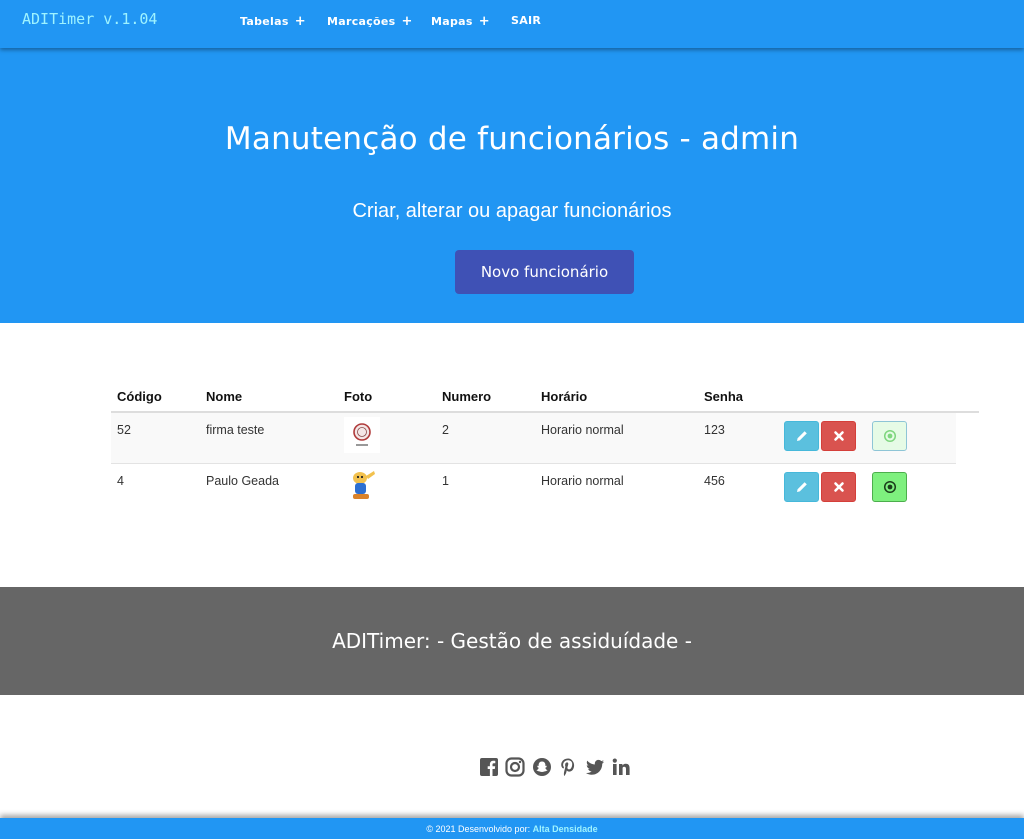  I want to click on pinterest-icon, so click(568, 767).